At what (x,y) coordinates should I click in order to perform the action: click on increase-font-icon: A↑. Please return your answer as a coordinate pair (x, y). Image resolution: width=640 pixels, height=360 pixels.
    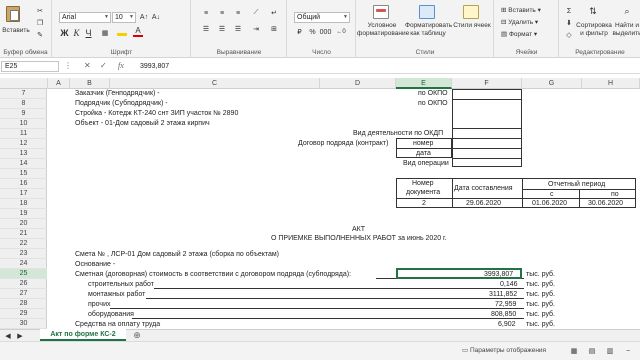
    Looking at the image, I should click on (144, 17).